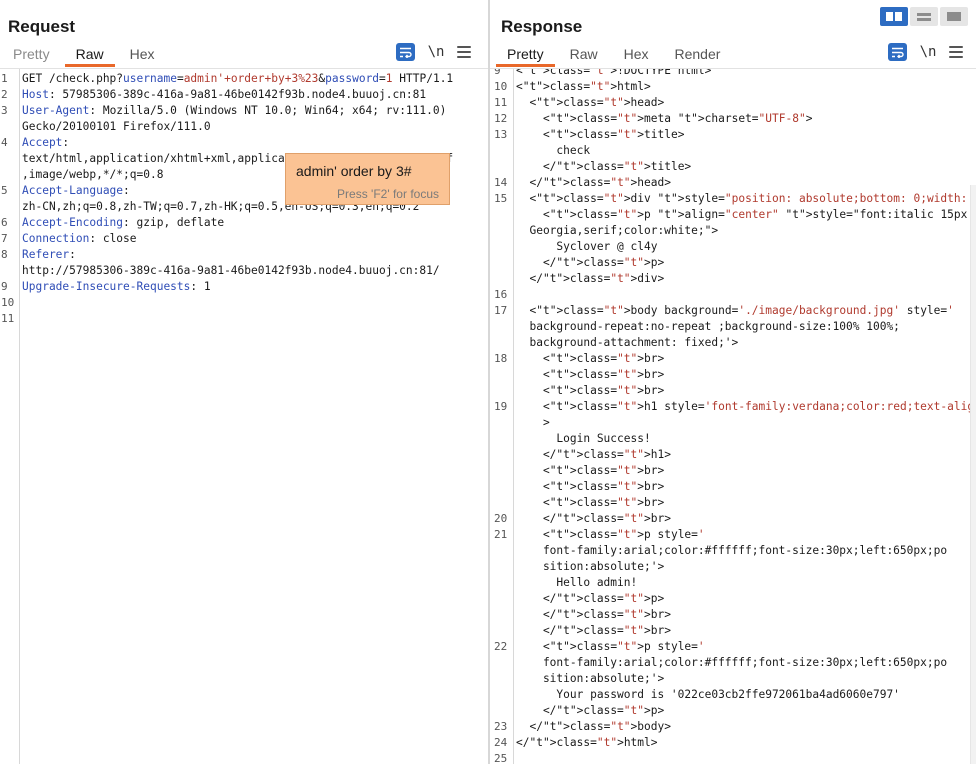 The width and height of the screenshot is (976, 764). What do you see at coordinates (733, 583) in the screenshot?
I see `response-line: Hello admin!` at bounding box center [733, 583].